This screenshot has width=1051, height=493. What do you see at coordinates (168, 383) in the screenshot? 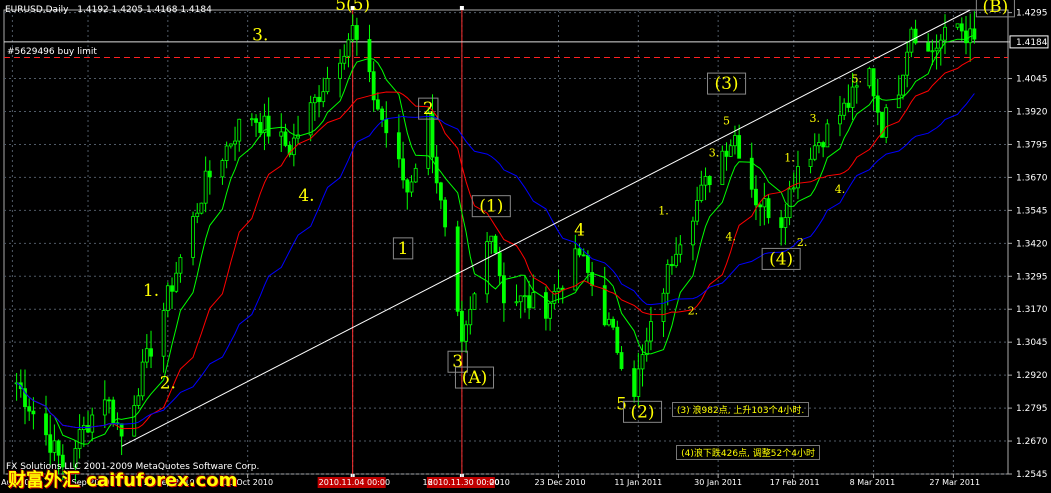
I see `wave-label: 2.` at bounding box center [168, 383].